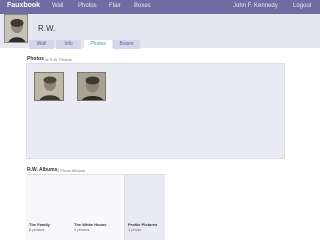  Describe the element at coordinates (37, 229) in the screenshot. I see `album-photo-count: 6 photos` at that location.